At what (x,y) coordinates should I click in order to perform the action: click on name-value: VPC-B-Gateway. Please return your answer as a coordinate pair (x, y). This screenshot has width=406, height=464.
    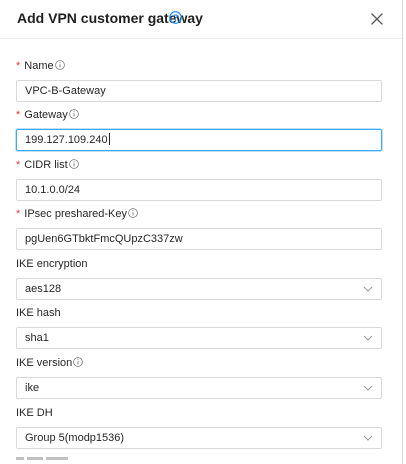
    Looking at the image, I should click on (65, 91).